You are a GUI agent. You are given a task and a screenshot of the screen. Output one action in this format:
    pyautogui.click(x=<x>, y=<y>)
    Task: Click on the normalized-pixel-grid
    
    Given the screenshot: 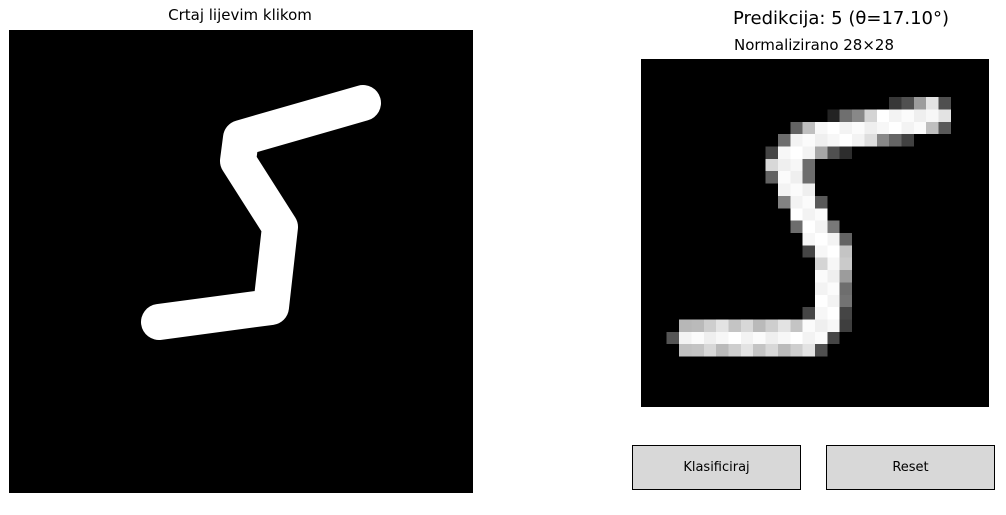 What is the action you would take?
    pyautogui.click(x=808, y=227)
    